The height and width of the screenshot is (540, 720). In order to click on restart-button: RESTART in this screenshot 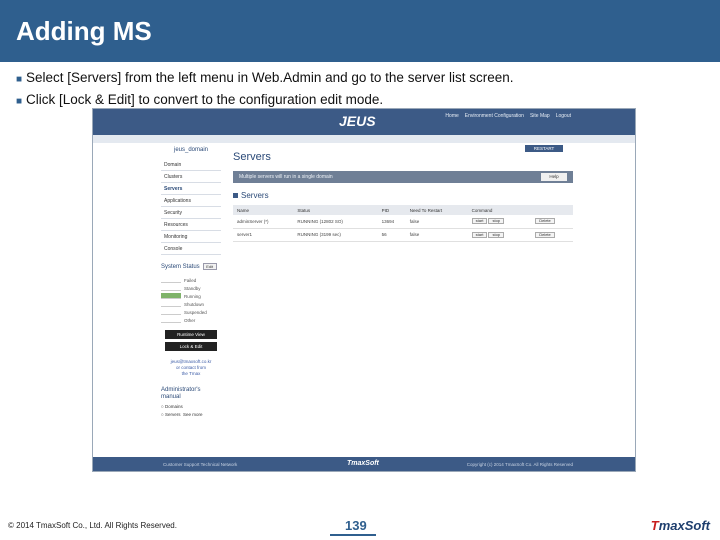, I will do `click(544, 148)`.